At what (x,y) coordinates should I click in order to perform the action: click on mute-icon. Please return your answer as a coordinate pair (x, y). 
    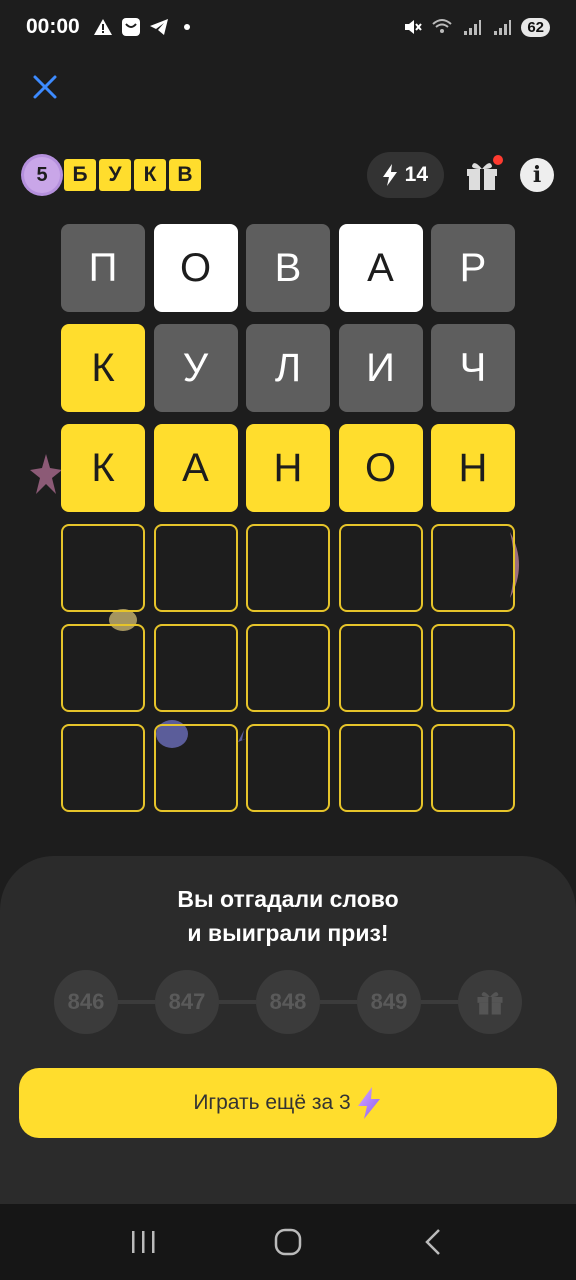
    Looking at the image, I should click on (412, 27).